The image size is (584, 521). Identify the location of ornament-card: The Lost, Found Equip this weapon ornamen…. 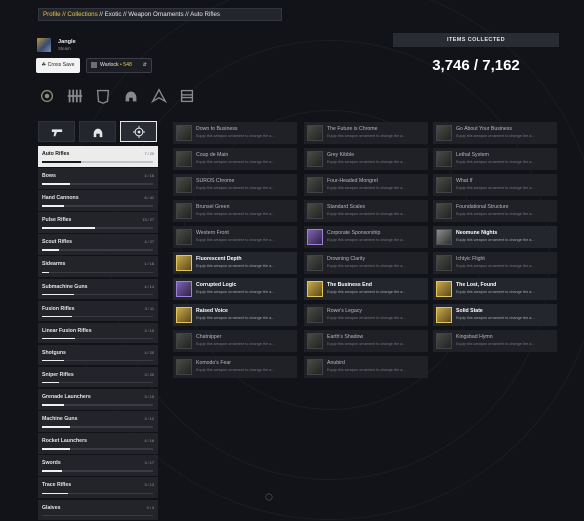
(495, 289).